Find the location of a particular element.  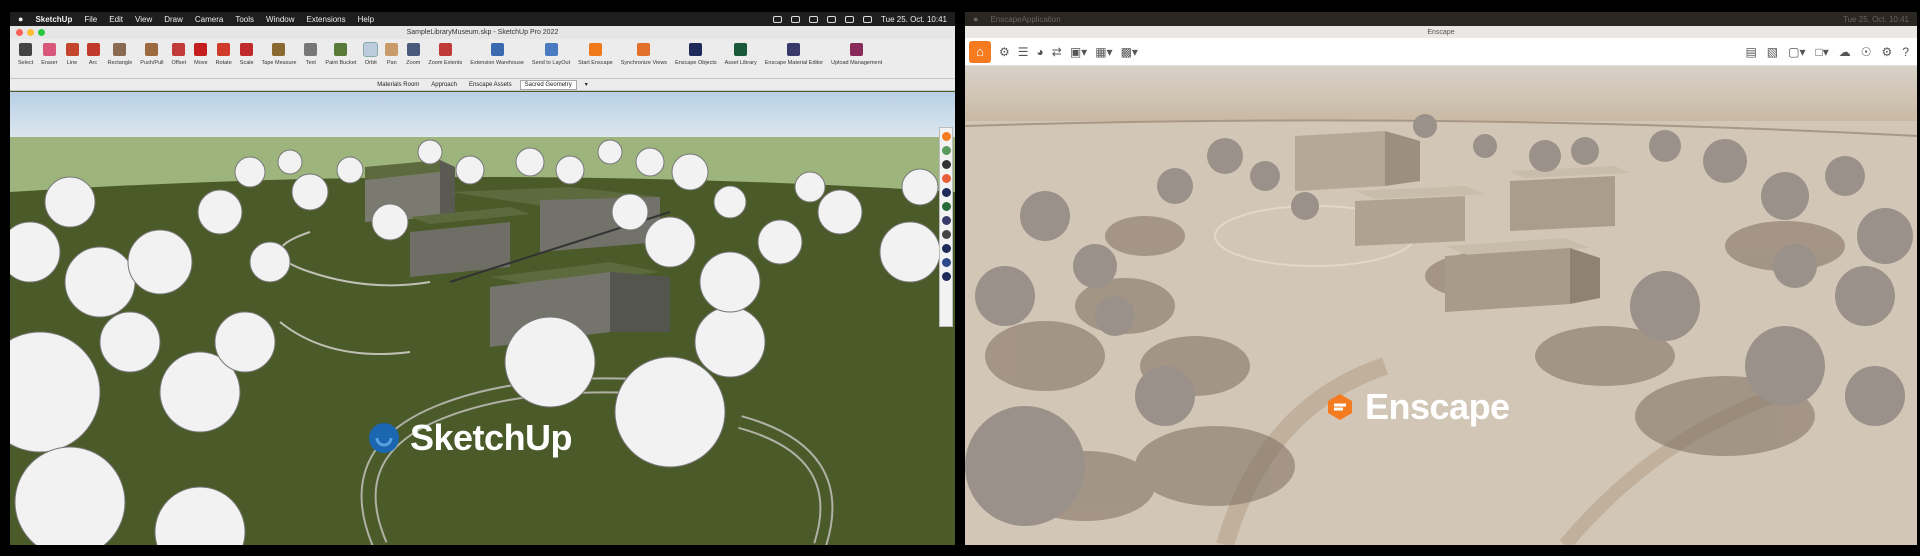

tab-approach: Approach is located at coordinates (444, 85).